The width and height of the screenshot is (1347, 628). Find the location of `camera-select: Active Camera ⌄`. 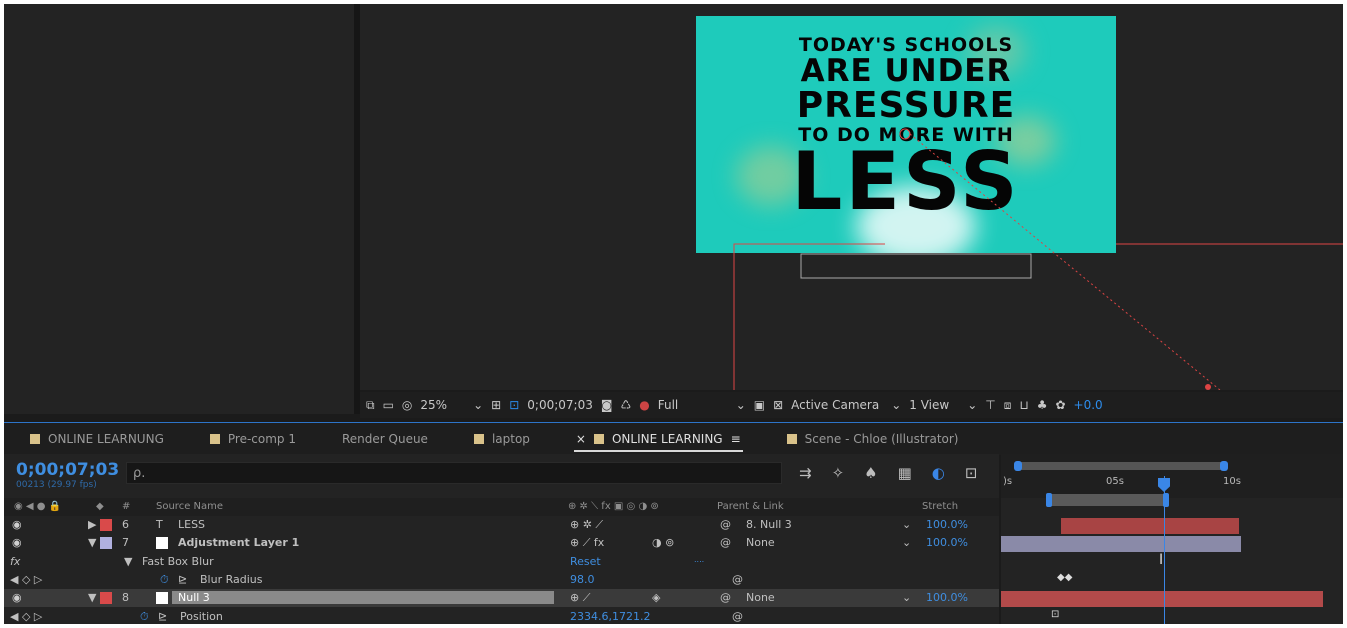

camera-select: Active Camera ⌄ is located at coordinates (846, 405).